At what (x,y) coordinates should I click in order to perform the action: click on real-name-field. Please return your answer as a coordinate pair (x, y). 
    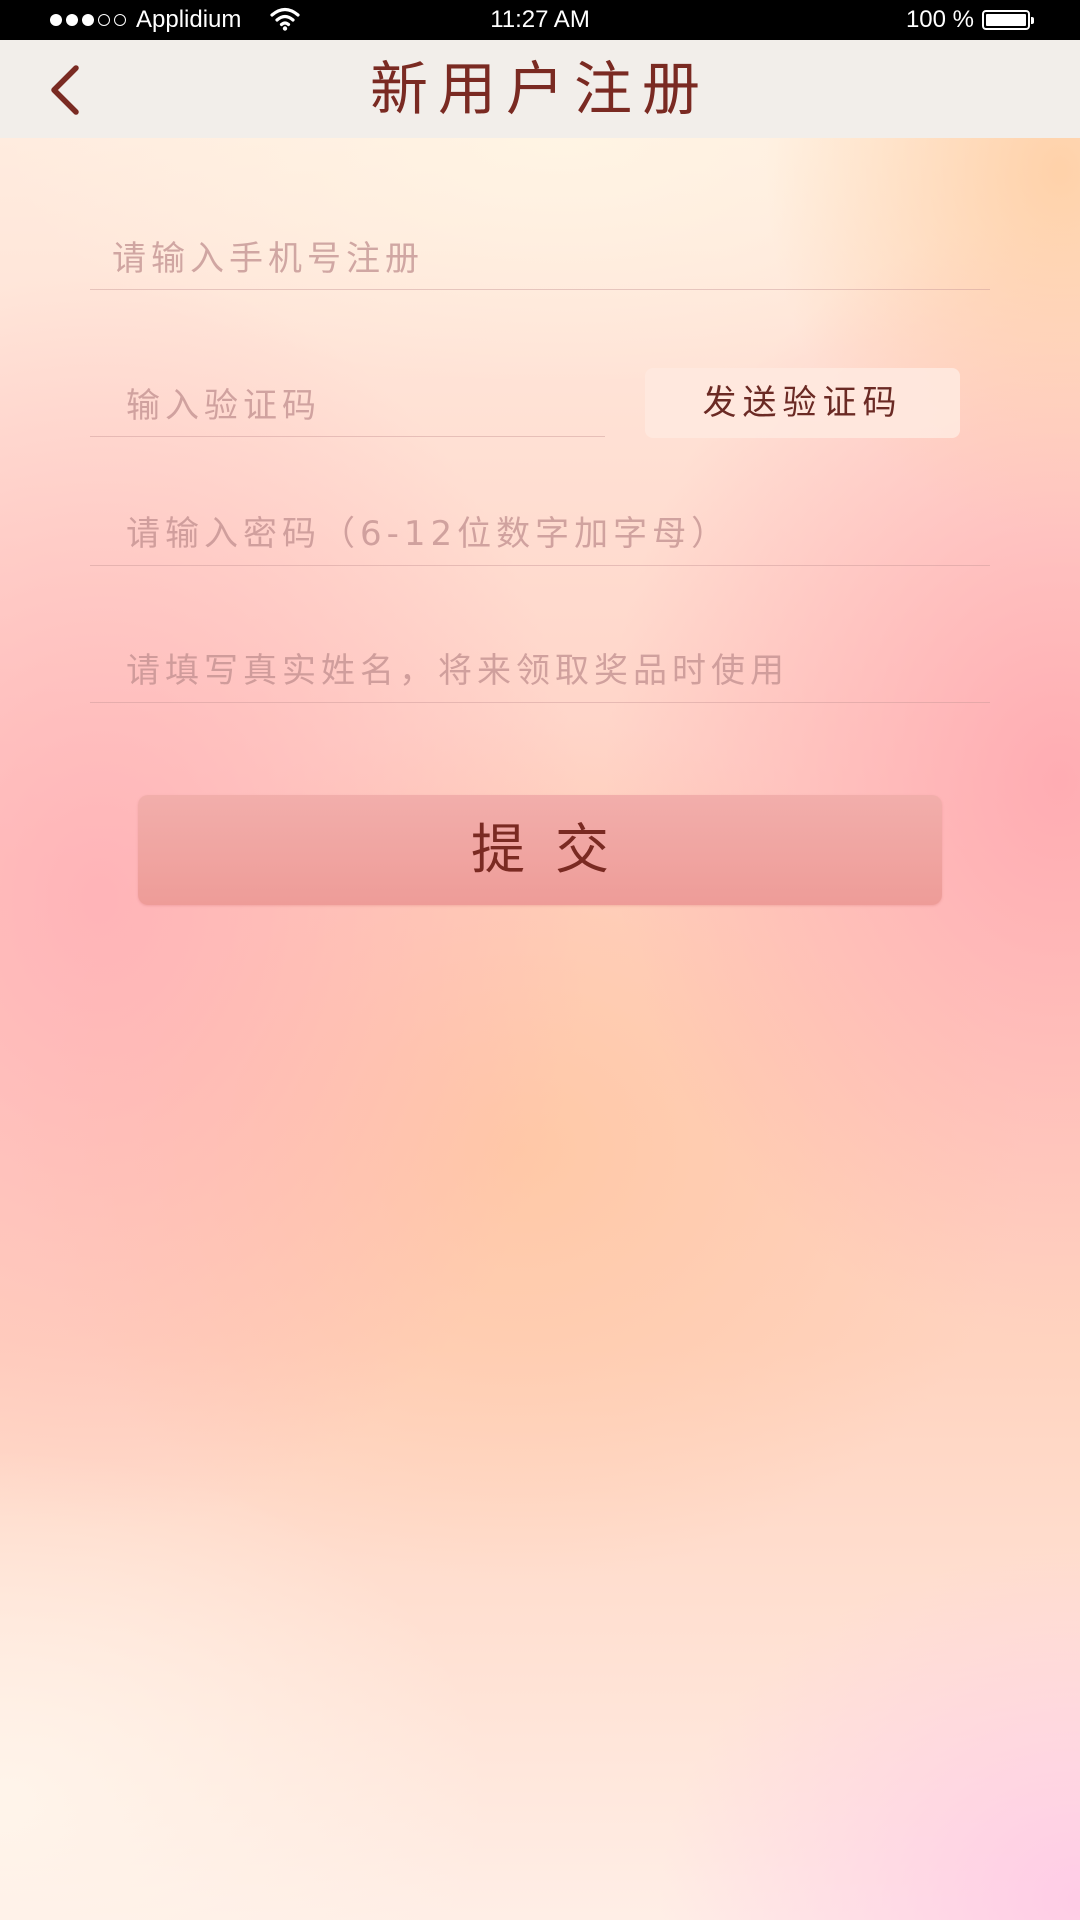
    Looking at the image, I should click on (540, 671).